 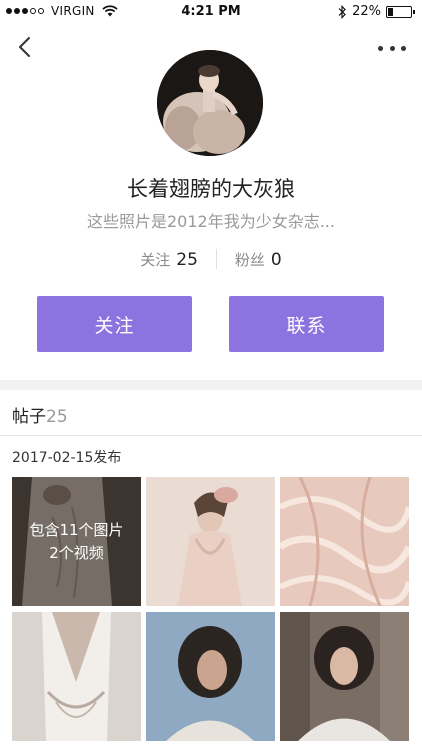 What do you see at coordinates (187, 259) in the screenshot?
I see `following-count: 25` at bounding box center [187, 259].